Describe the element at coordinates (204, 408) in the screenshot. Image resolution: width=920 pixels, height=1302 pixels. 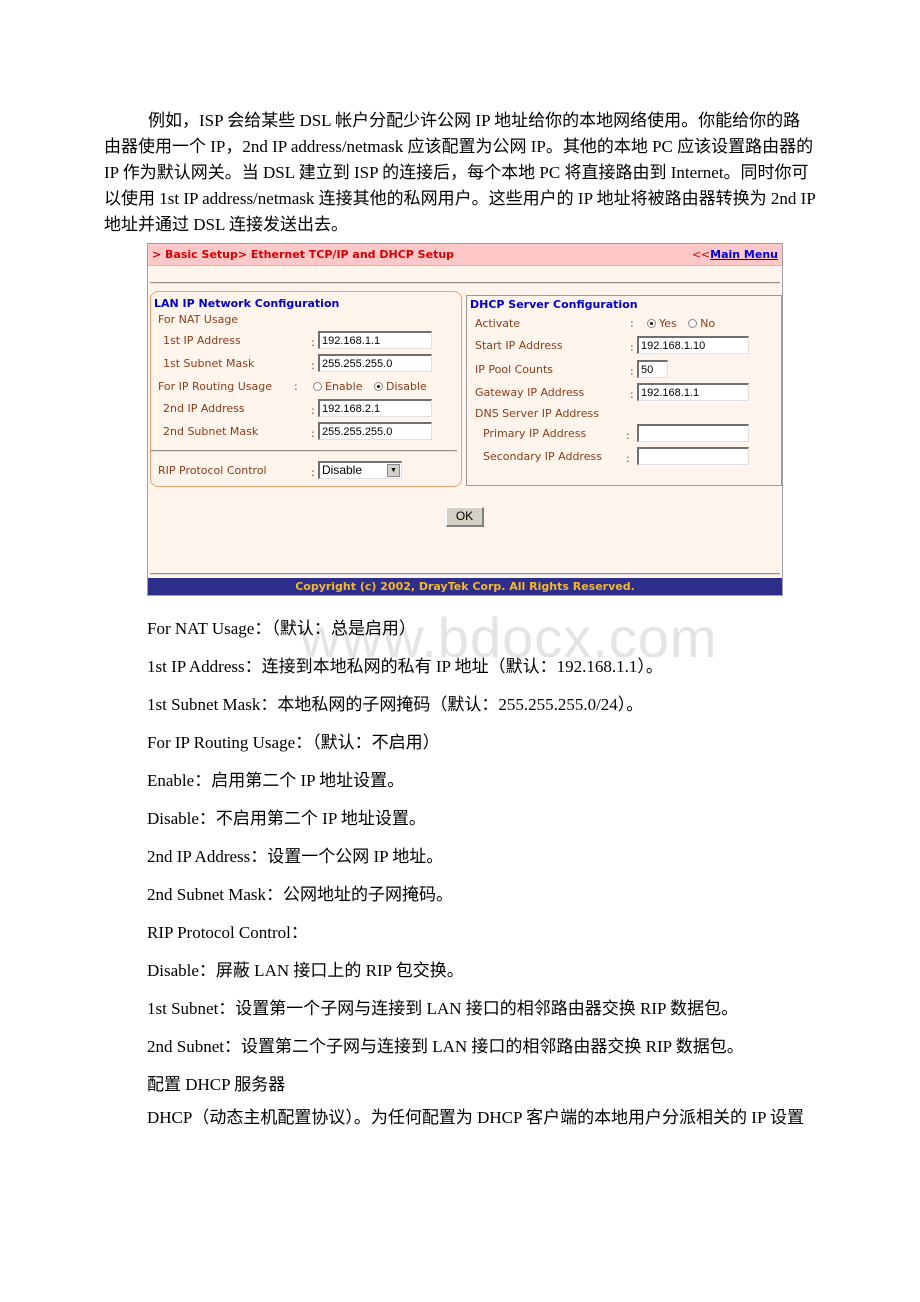
I see `ip2-label: 2nd IP Address` at that location.